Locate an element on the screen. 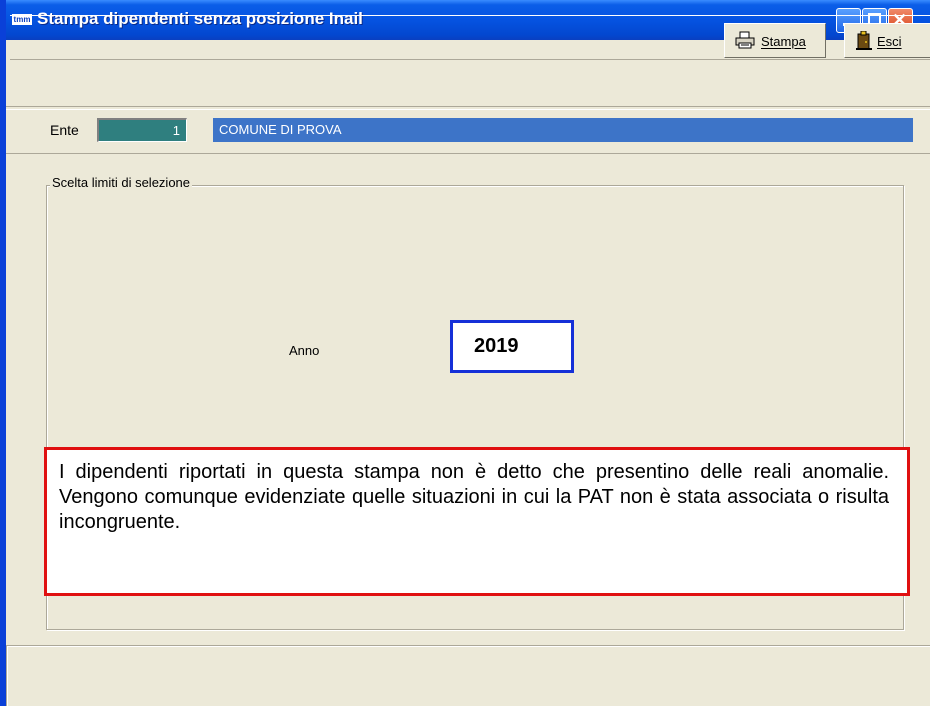  print-button: Stampa is located at coordinates (775, 40).